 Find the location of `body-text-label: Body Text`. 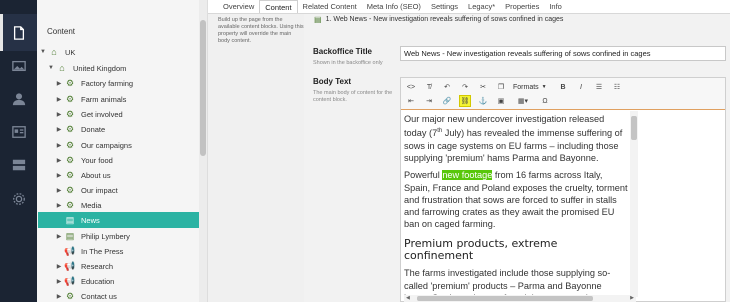

body-text-label: Body Text is located at coordinates (332, 81).